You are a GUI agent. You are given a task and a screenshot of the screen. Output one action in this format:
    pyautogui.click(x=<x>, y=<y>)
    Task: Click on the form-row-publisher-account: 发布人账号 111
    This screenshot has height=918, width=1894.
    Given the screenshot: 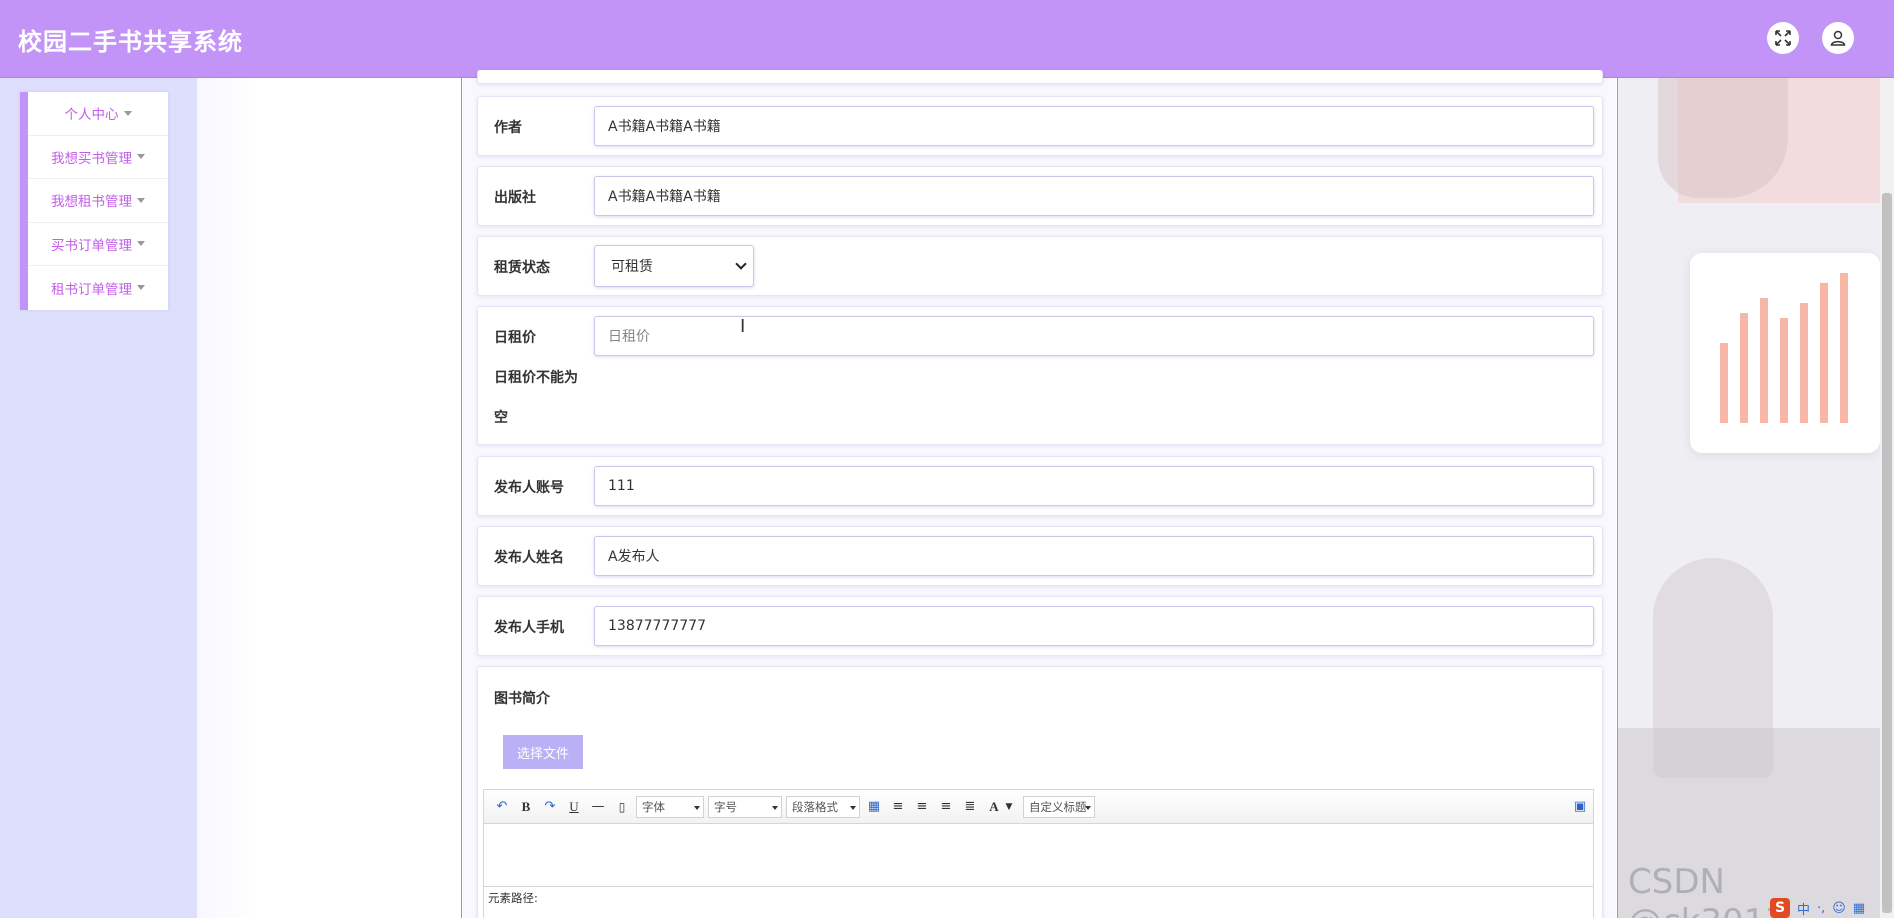 What is the action you would take?
    pyautogui.click(x=1040, y=486)
    